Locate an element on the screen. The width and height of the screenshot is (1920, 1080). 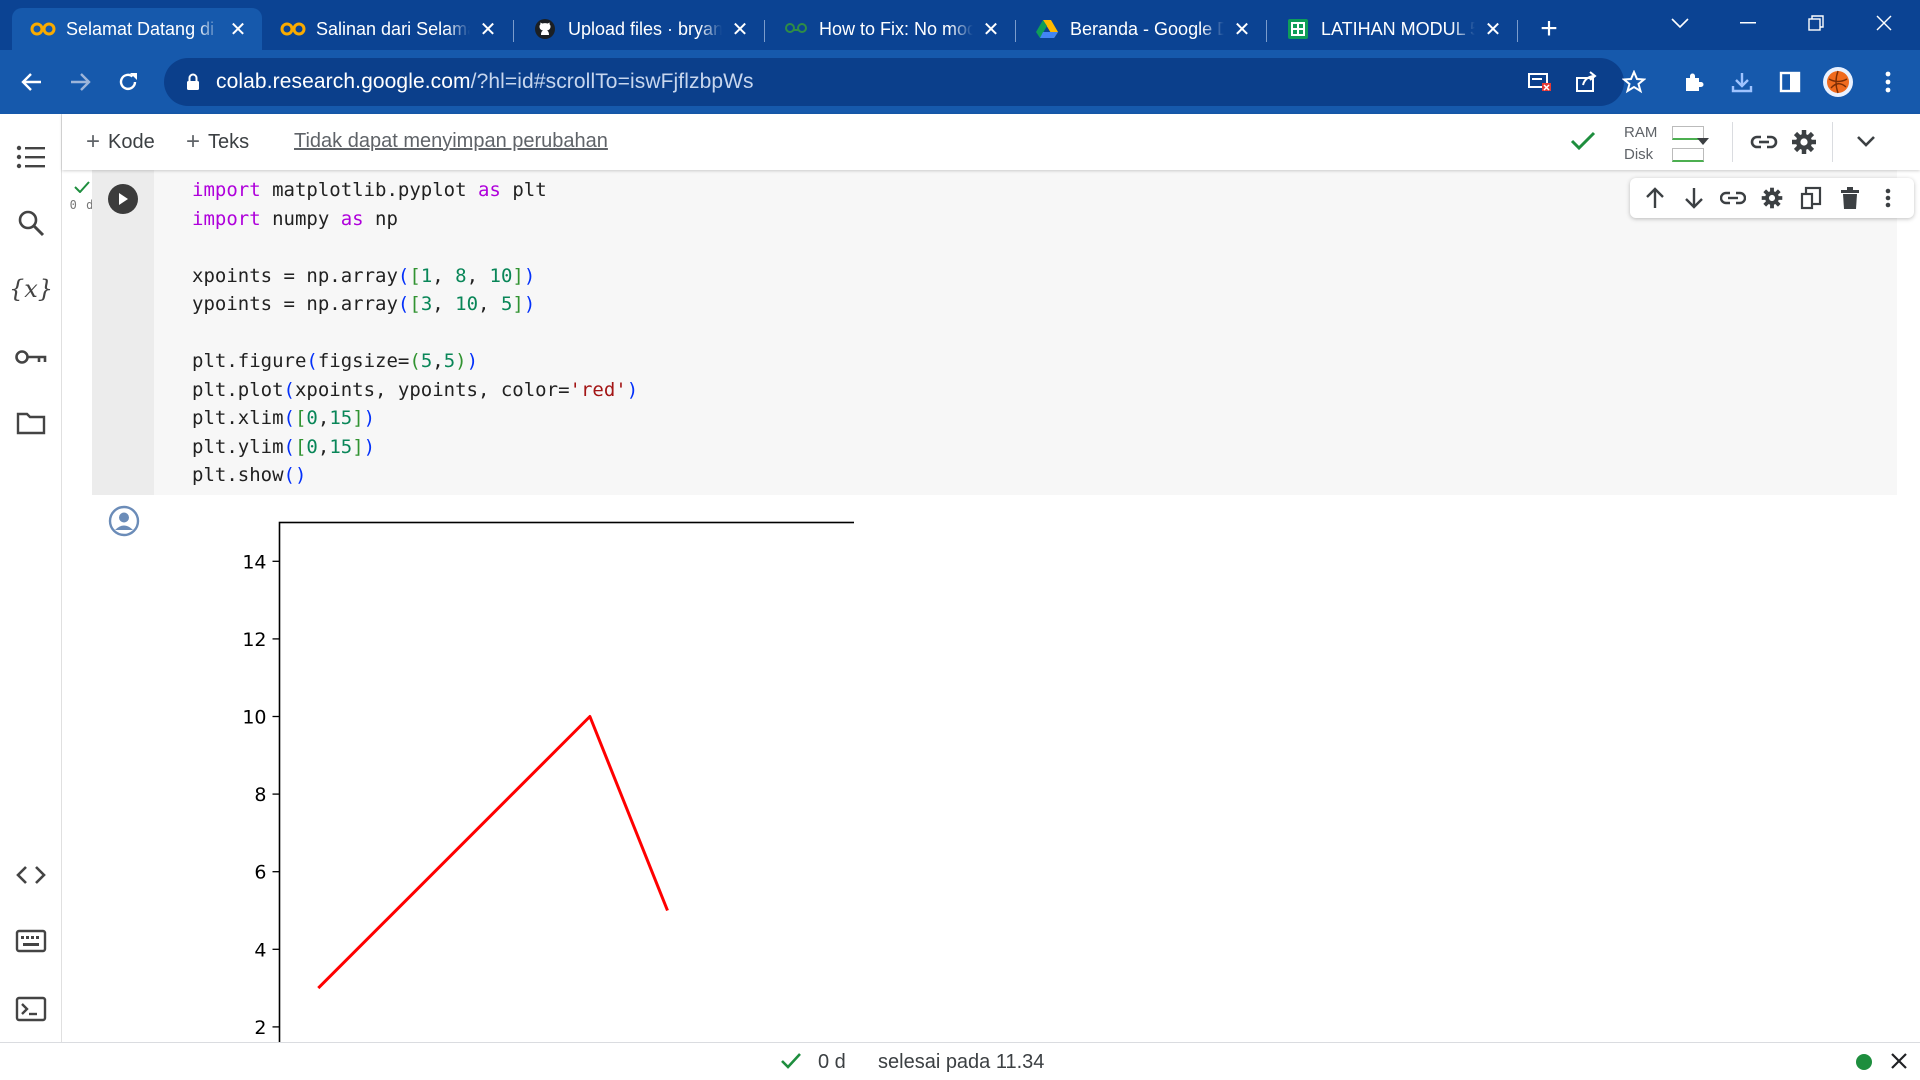
back-button is located at coordinates (32, 82).